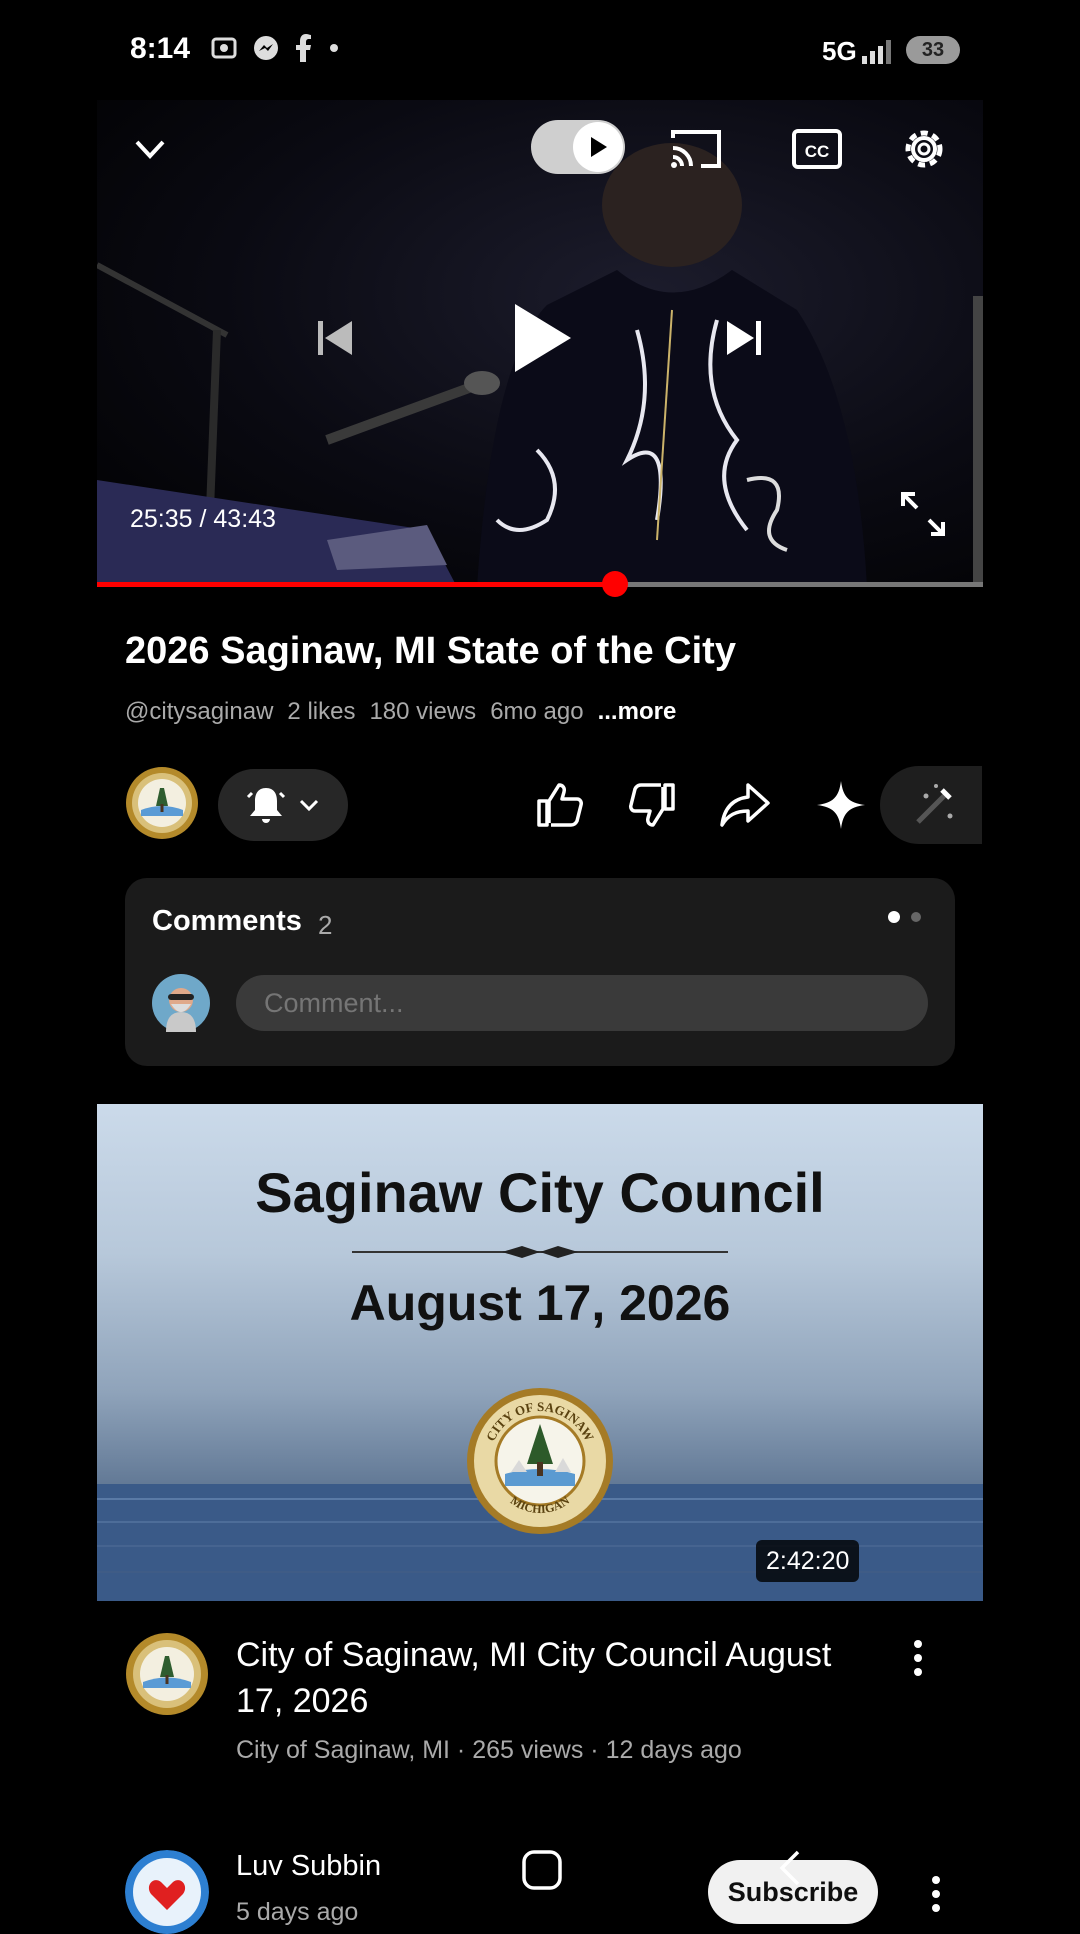  Describe the element at coordinates (923, 514) in the screenshot. I see `fullscreen-icon` at that location.